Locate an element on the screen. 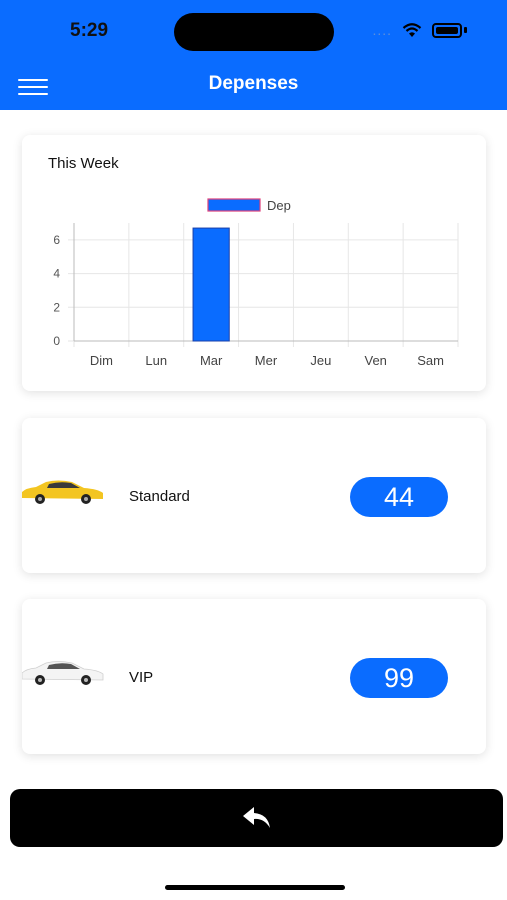 The height and width of the screenshot is (900, 507). x-tick-label: Lun is located at coordinates (156, 360).